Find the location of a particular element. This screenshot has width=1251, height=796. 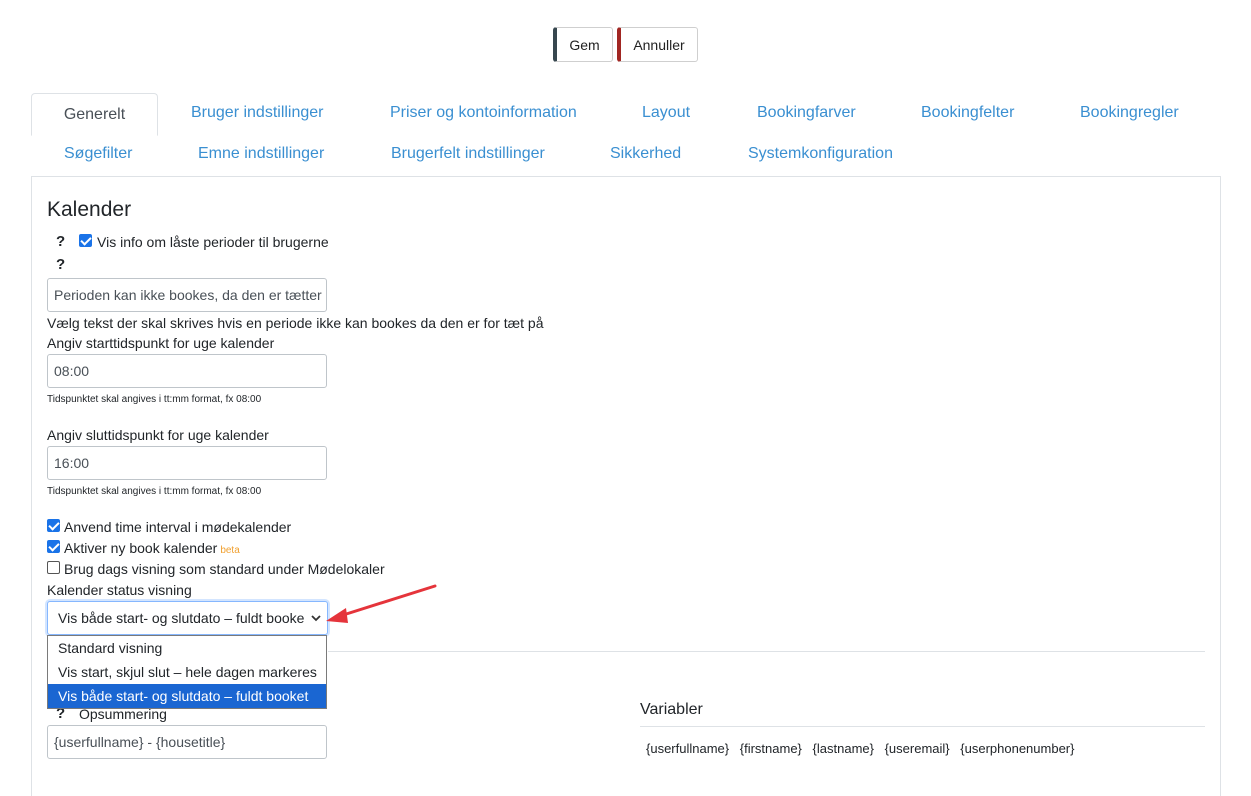

new-calendar-label: Aktiver ny book kalender beta is located at coordinates (152, 548).